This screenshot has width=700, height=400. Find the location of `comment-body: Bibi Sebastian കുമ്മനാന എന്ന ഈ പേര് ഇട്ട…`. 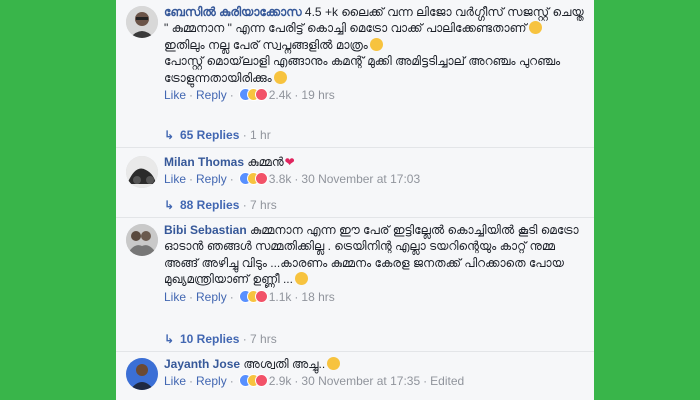

comment-body: Bibi Sebastian കുമ്മനാന എന്ന ഈ പേര് ഇട്ട… is located at coordinates (374, 264).